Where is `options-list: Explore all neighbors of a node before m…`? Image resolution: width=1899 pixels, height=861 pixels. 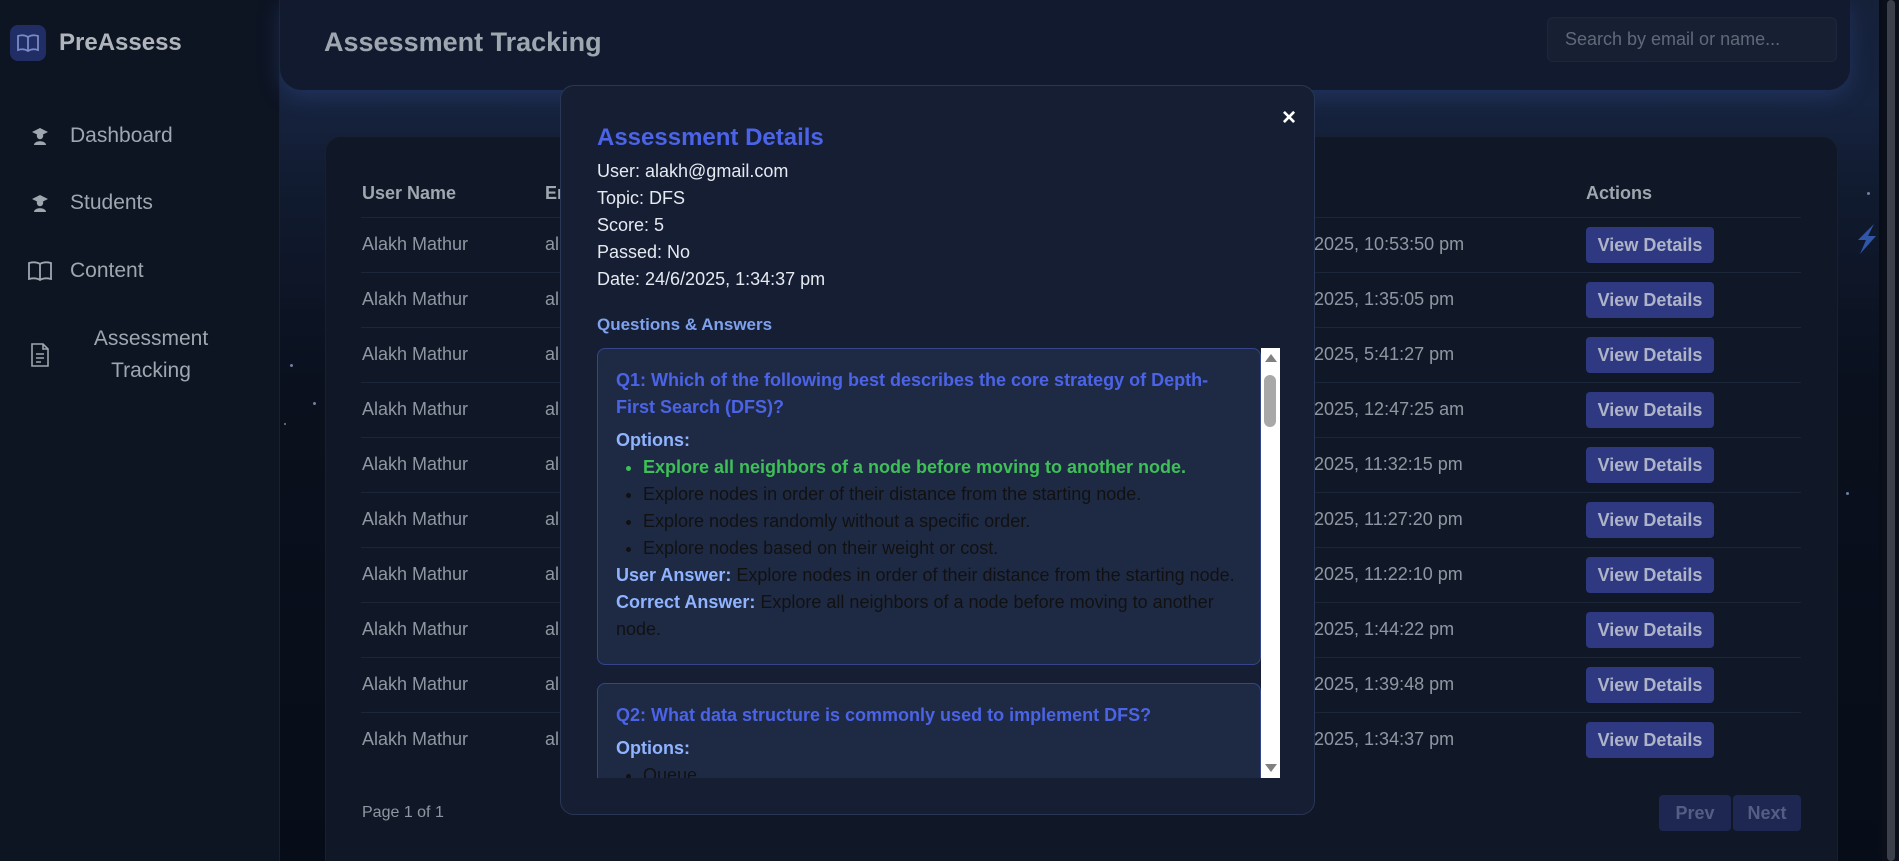 options-list: Explore all neighbors of a node before m… is located at coordinates (929, 508).